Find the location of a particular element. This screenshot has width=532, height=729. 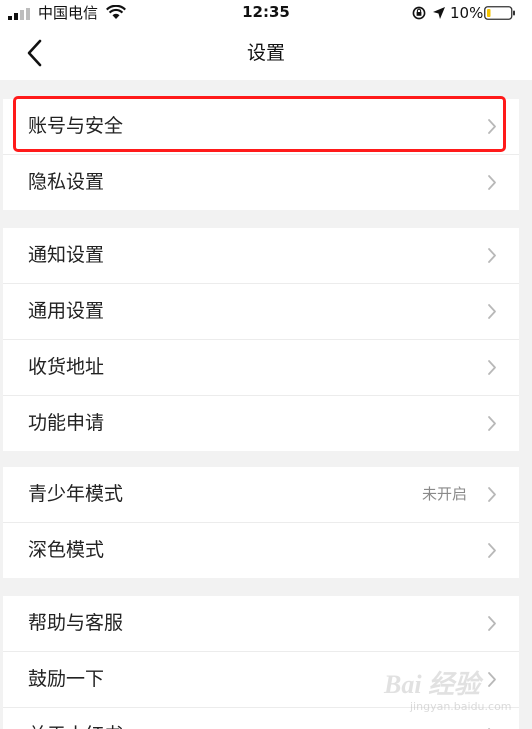

settings-group-account: 账号与安全 隐私设置 is located at coordinates (261, 154).